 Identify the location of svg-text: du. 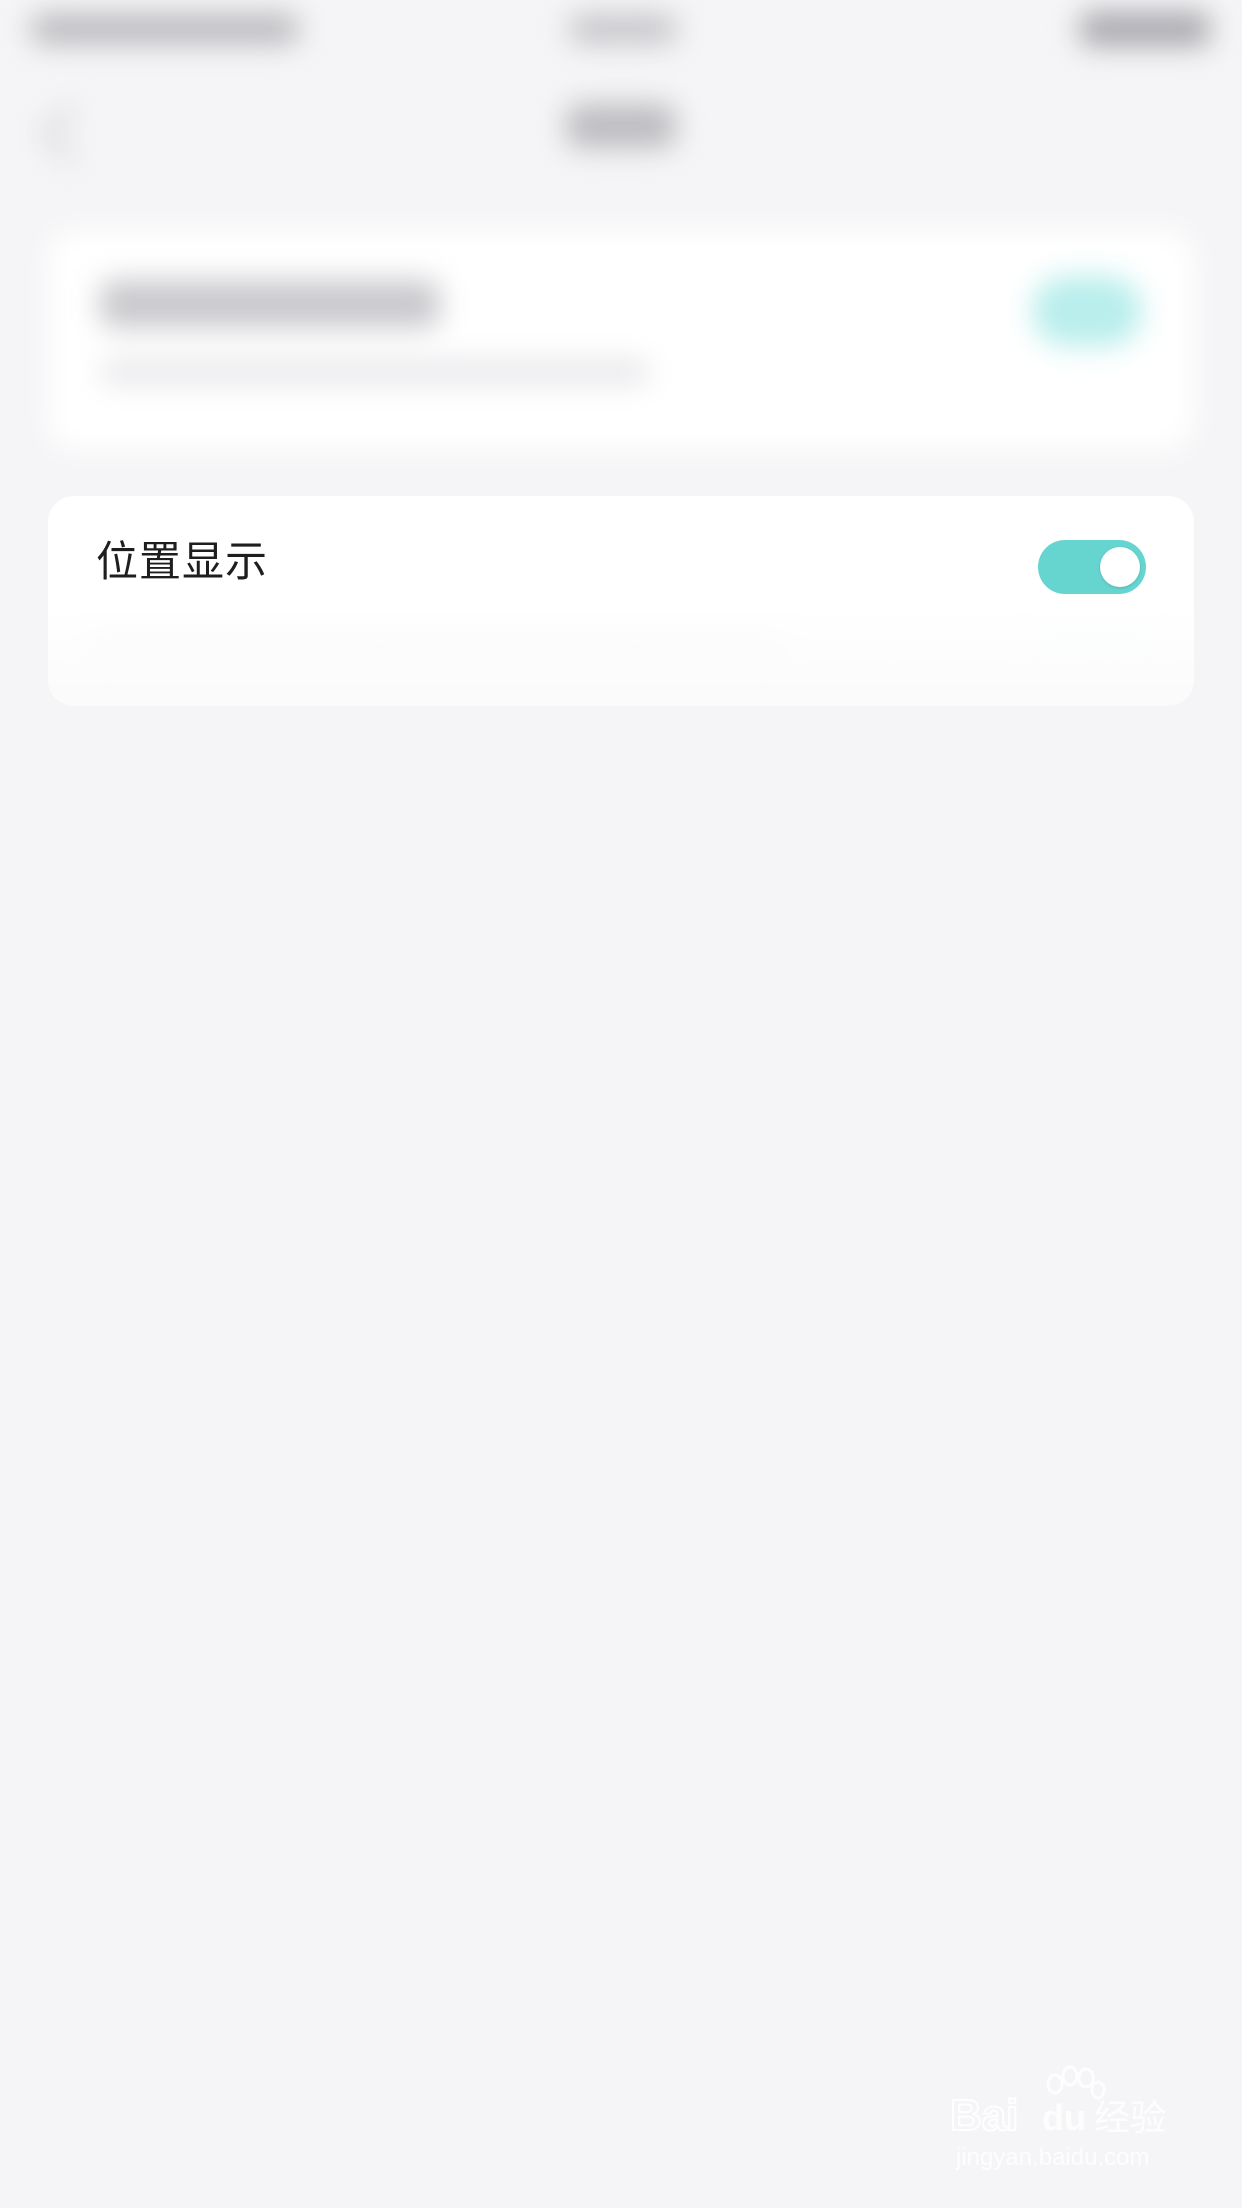
(1064, 2117).